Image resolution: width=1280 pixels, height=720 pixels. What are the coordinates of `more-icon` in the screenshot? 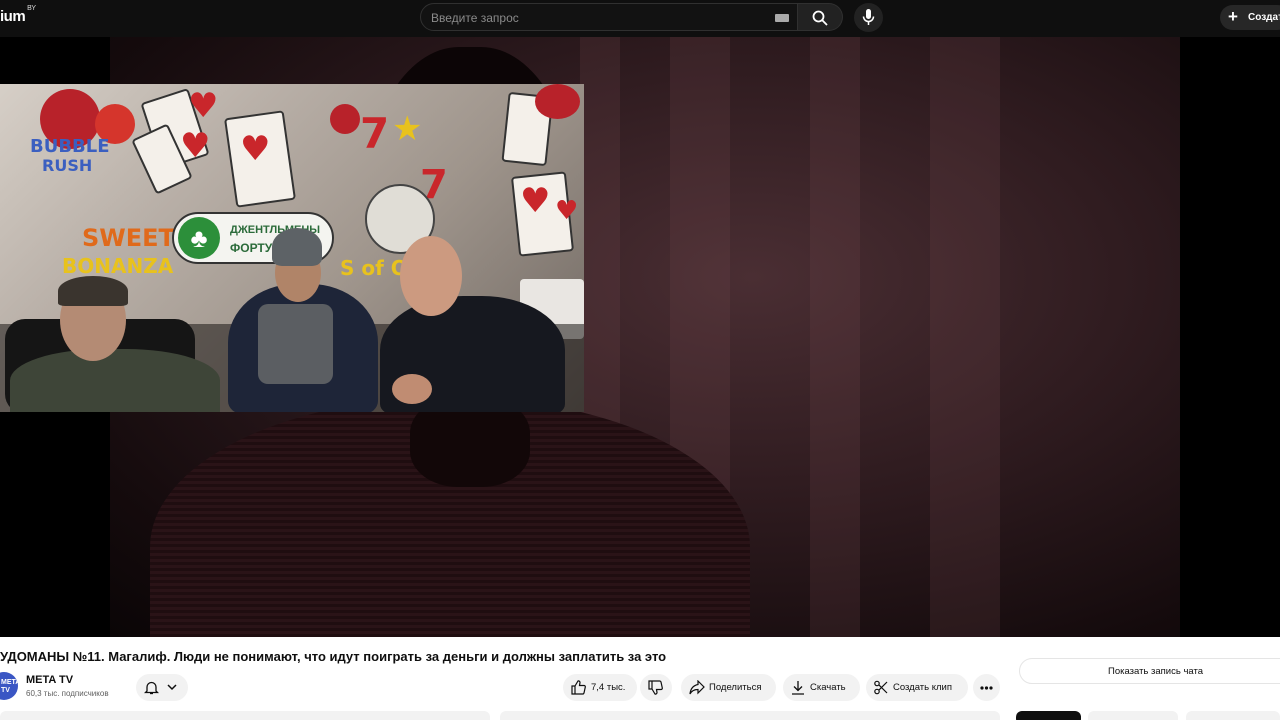 It's located at (986, 688).